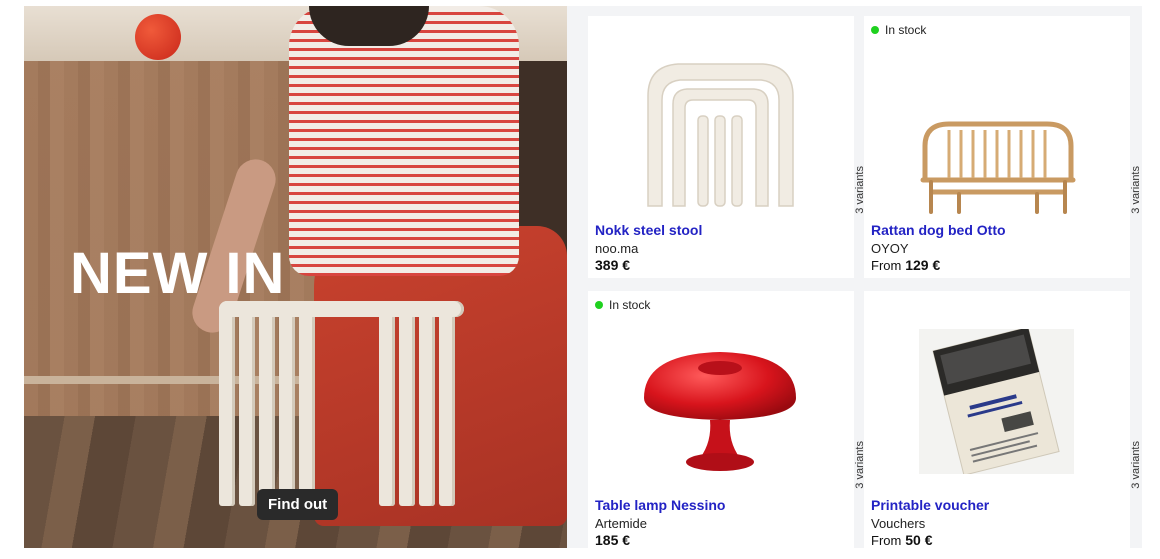 The height and width of the screenshot is (559, 1160). Describe the element at coordinates (919, 540) in the screenshot. I see `price-value: 50 €` at that location.